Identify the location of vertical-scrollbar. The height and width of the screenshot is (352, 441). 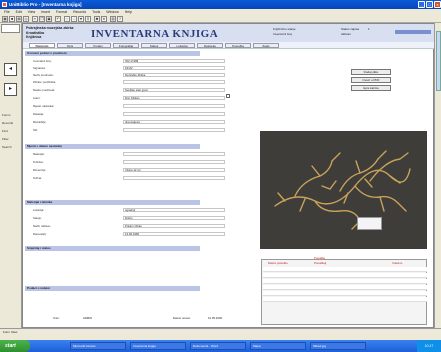
(437, 175).